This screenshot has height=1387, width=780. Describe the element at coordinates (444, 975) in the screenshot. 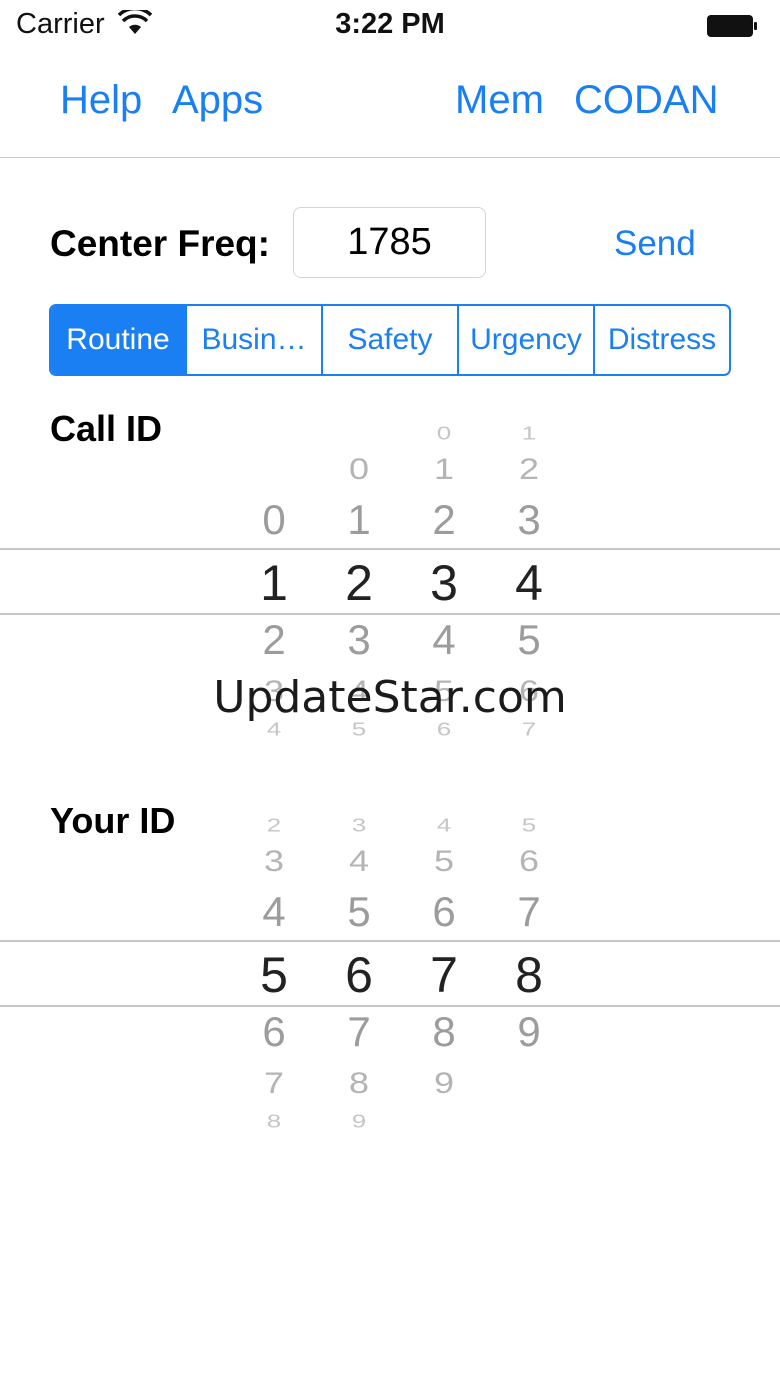

I see `picker-selected-digit: 7` at that location.